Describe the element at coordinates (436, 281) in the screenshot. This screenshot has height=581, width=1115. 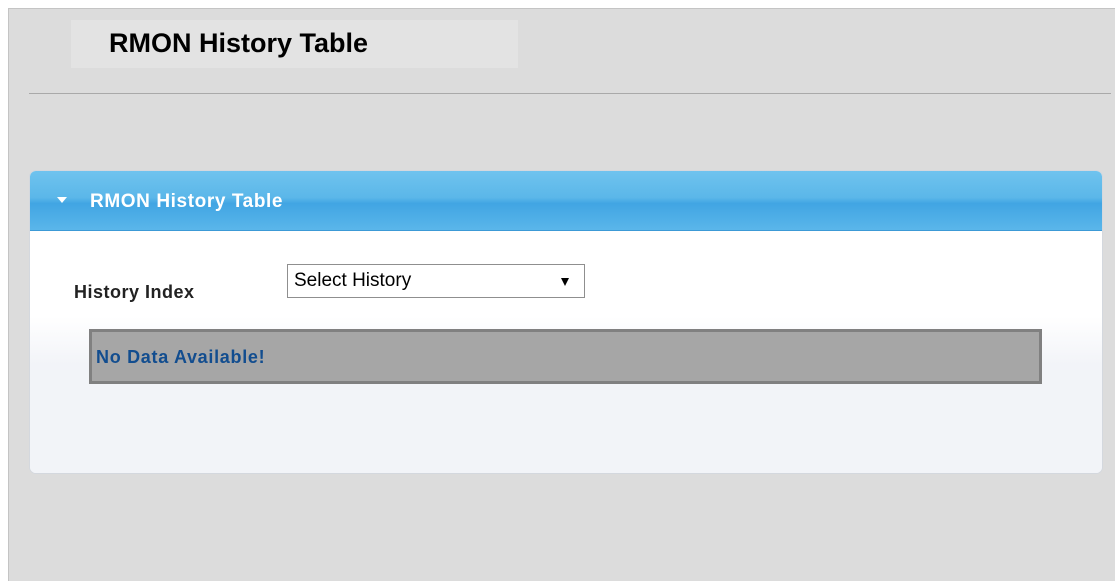
I see `history-index-select: Select History` at that location.